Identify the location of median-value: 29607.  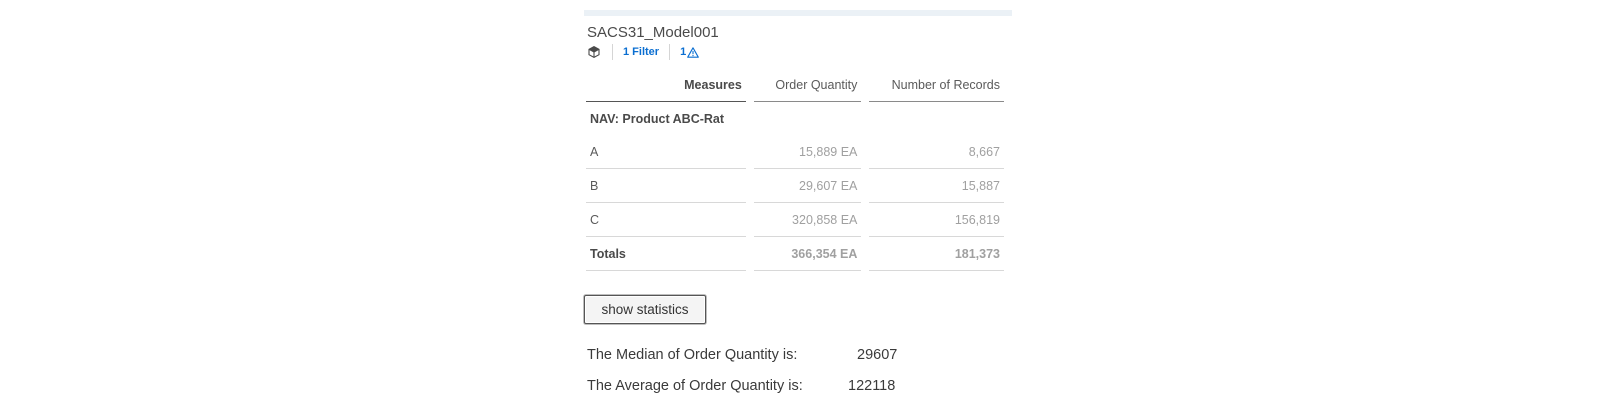
(877, 355).